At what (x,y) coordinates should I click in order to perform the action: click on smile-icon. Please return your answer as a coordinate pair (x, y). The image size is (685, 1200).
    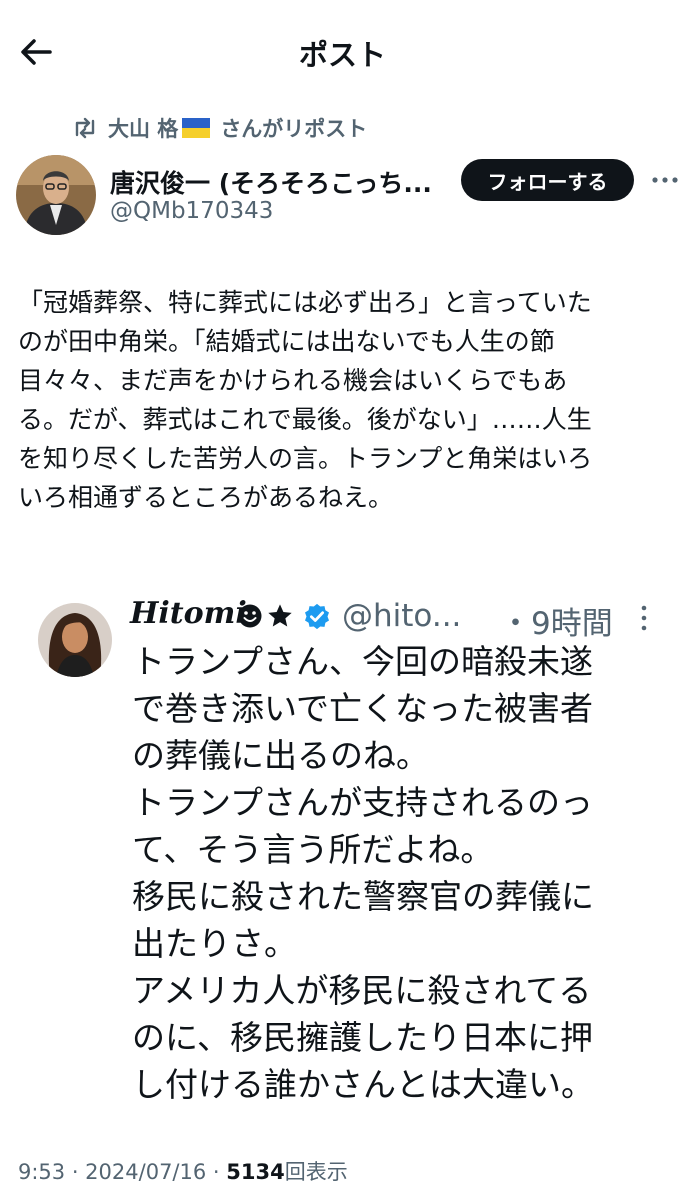
    Looking at the image, I should click on (250, 616).